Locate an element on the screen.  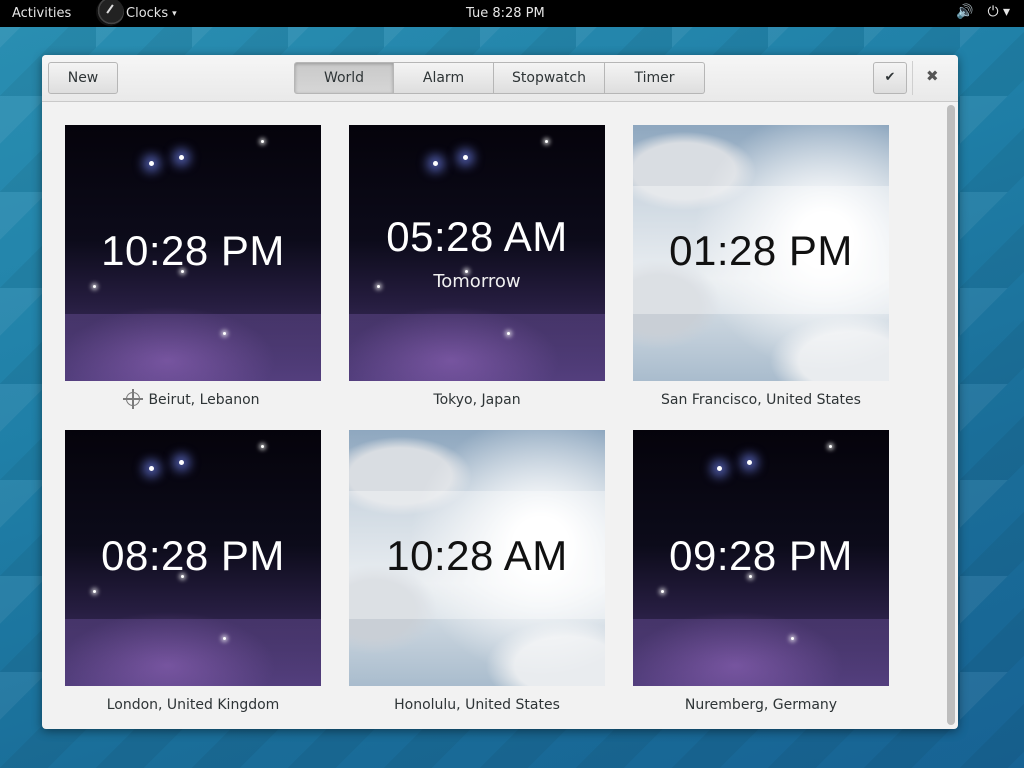
clock-city-label: Beirut, Lebanon is located at coordinates (193, 399).